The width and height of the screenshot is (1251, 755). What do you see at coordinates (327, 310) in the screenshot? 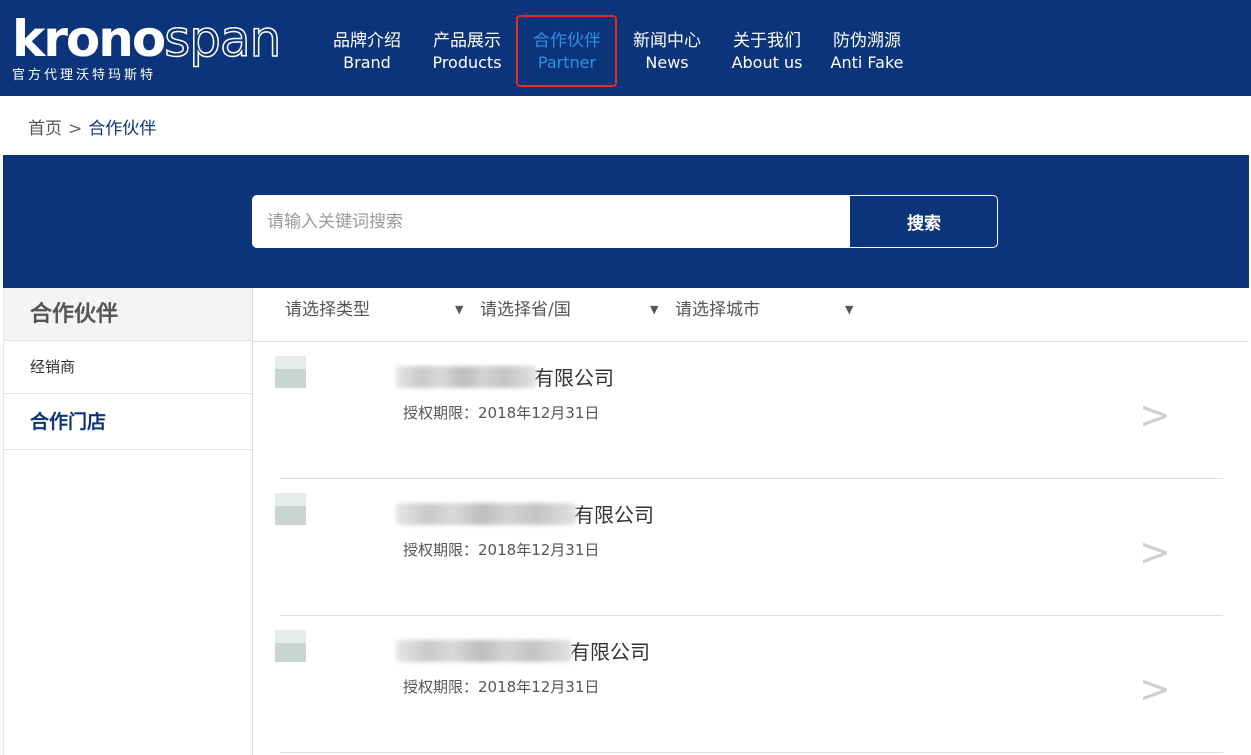
I see `type-select-label: 请选择类型` at bounding box center [327, 310].